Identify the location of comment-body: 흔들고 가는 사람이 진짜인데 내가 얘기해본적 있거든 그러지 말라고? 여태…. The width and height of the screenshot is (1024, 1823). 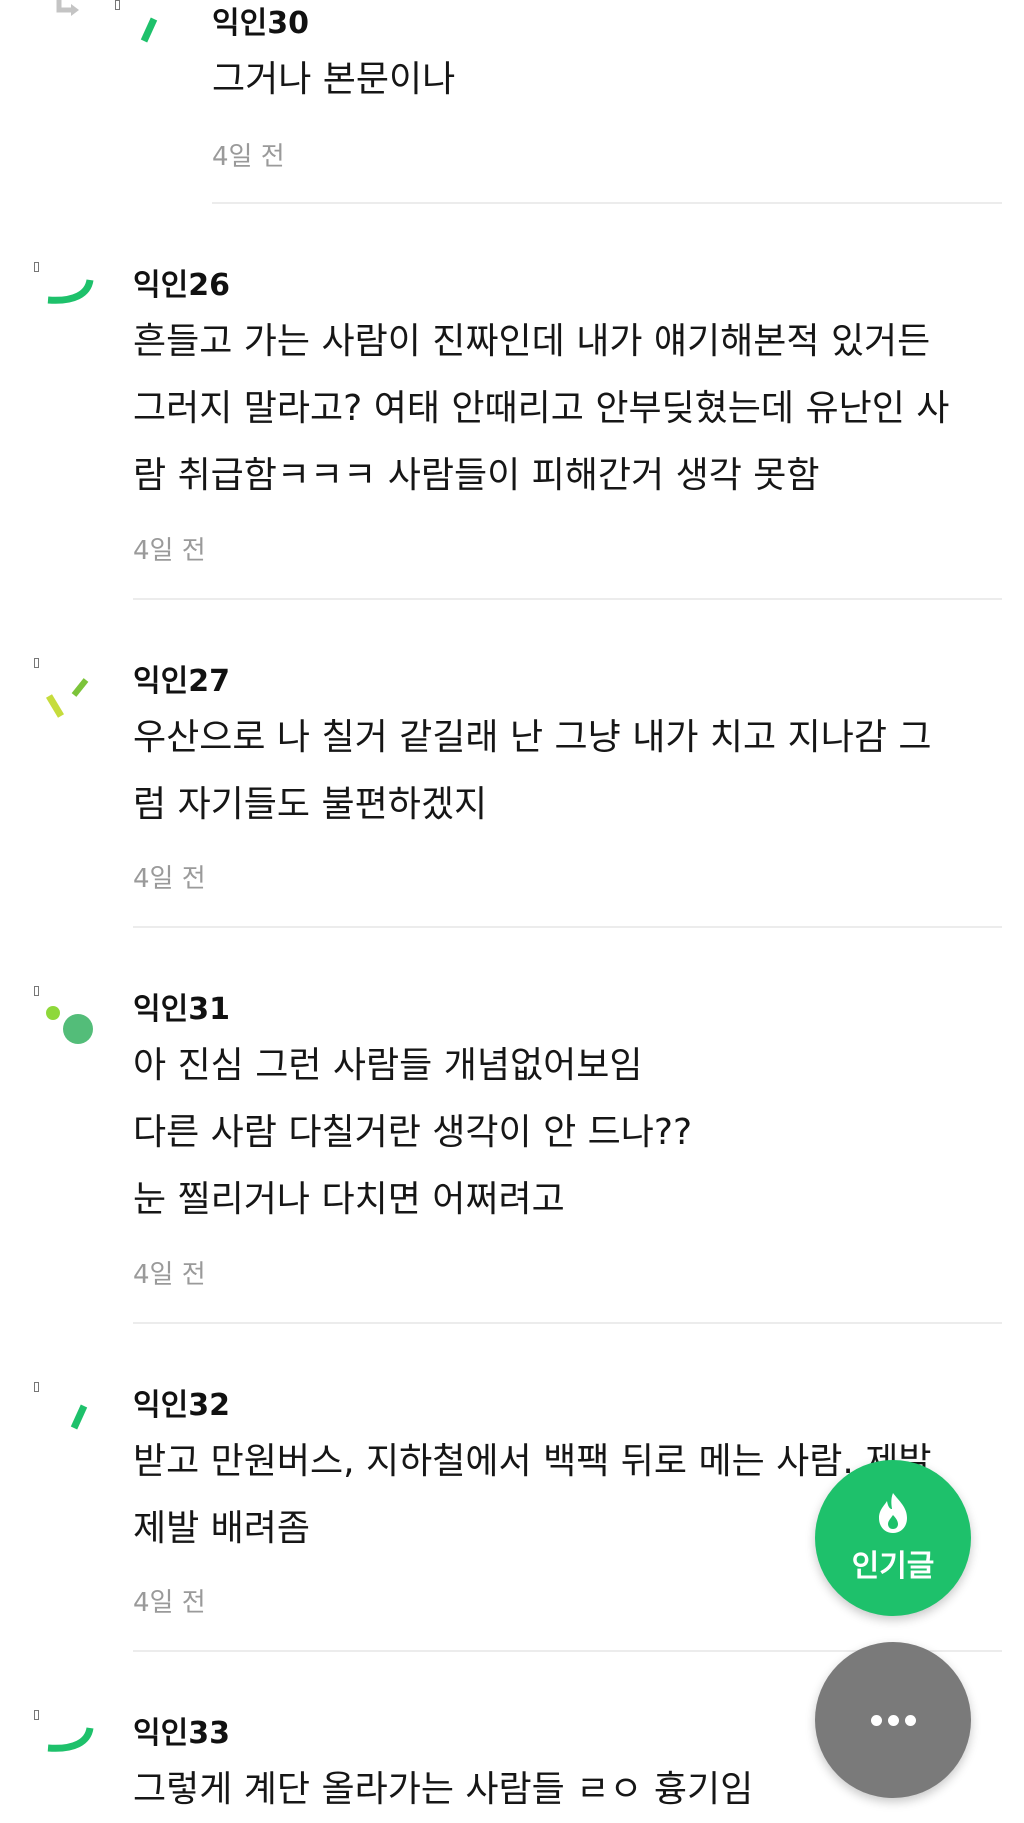
(541, 408).